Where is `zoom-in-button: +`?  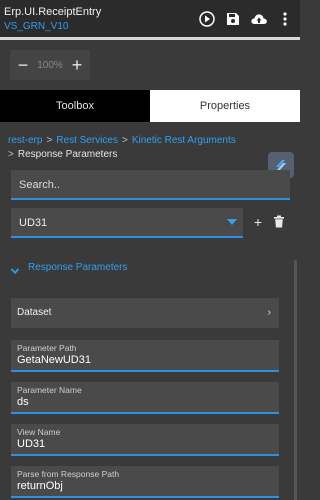
zoom-in-button: + is located at coordinates (77, 65).